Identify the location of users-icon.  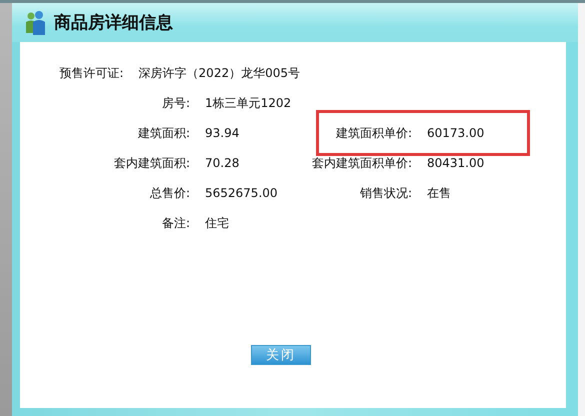
(35, 23).